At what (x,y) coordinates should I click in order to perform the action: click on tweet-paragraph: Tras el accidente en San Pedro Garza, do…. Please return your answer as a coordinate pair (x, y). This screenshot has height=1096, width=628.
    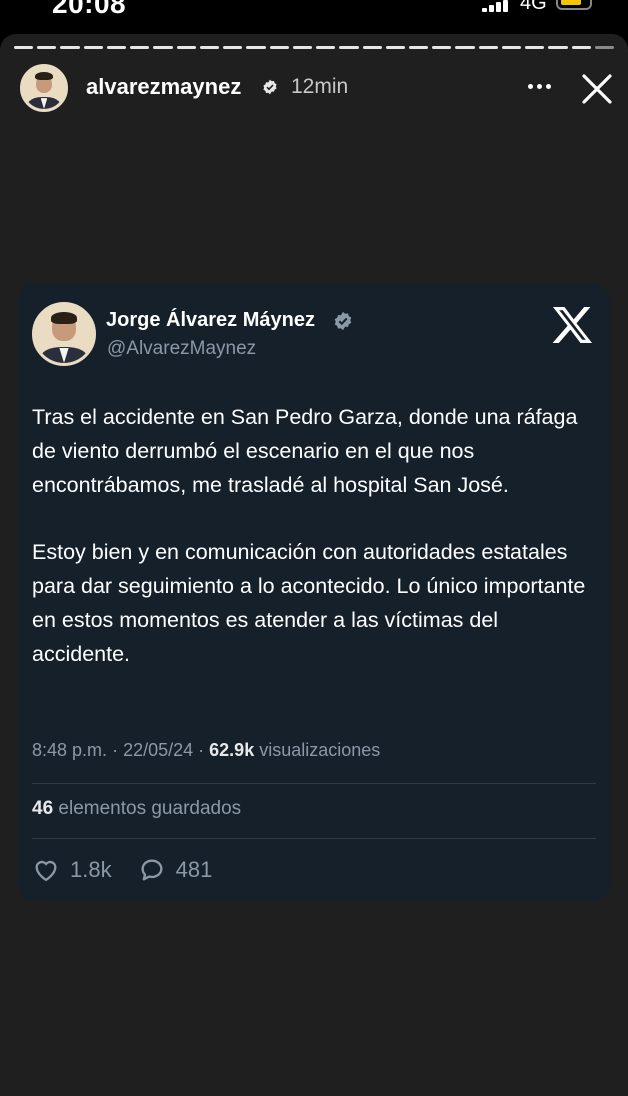
    Looking at the image, I should click on (305, 451).